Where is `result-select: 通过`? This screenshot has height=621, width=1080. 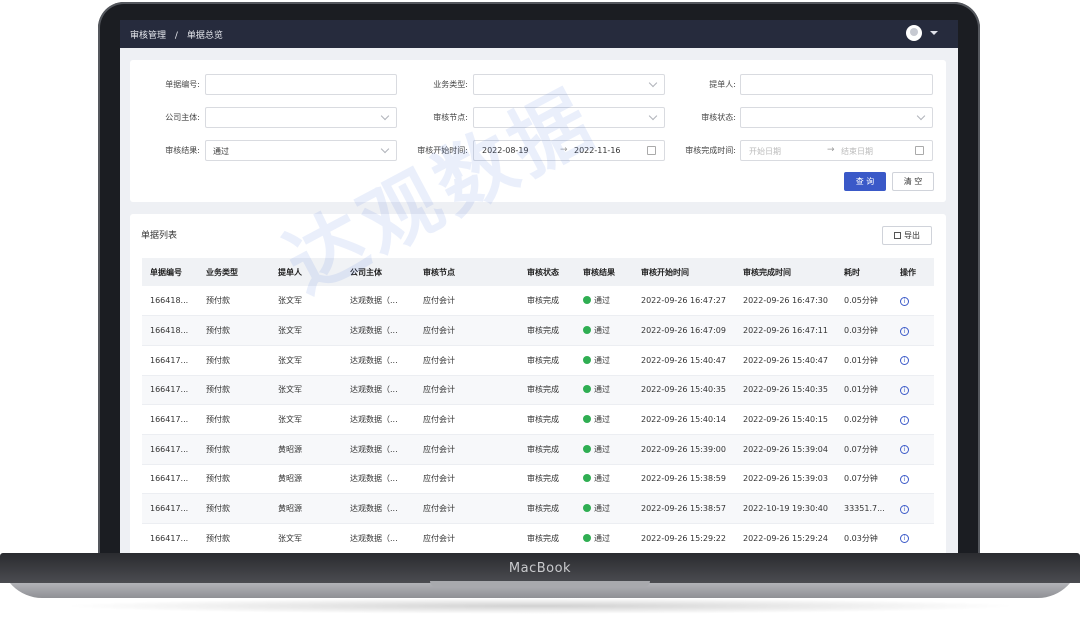 result-select: 通过 is located at coordinates (301, 150).